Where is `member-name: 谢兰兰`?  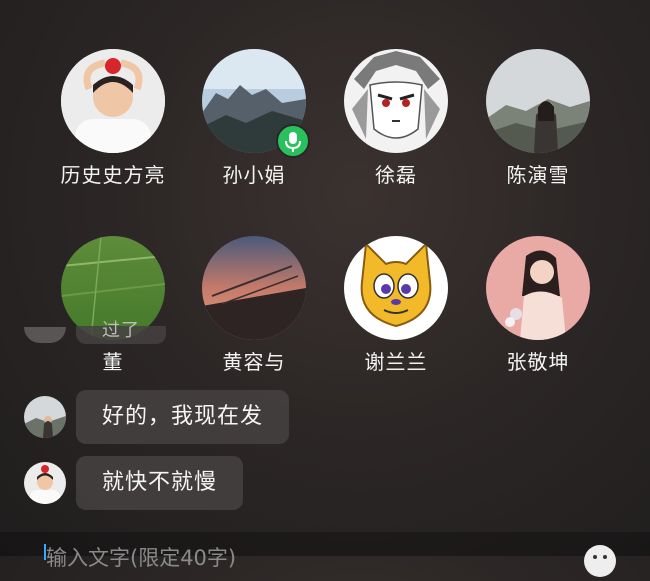
member-name: 谢兰兰 is located at coordinates (396, 362).